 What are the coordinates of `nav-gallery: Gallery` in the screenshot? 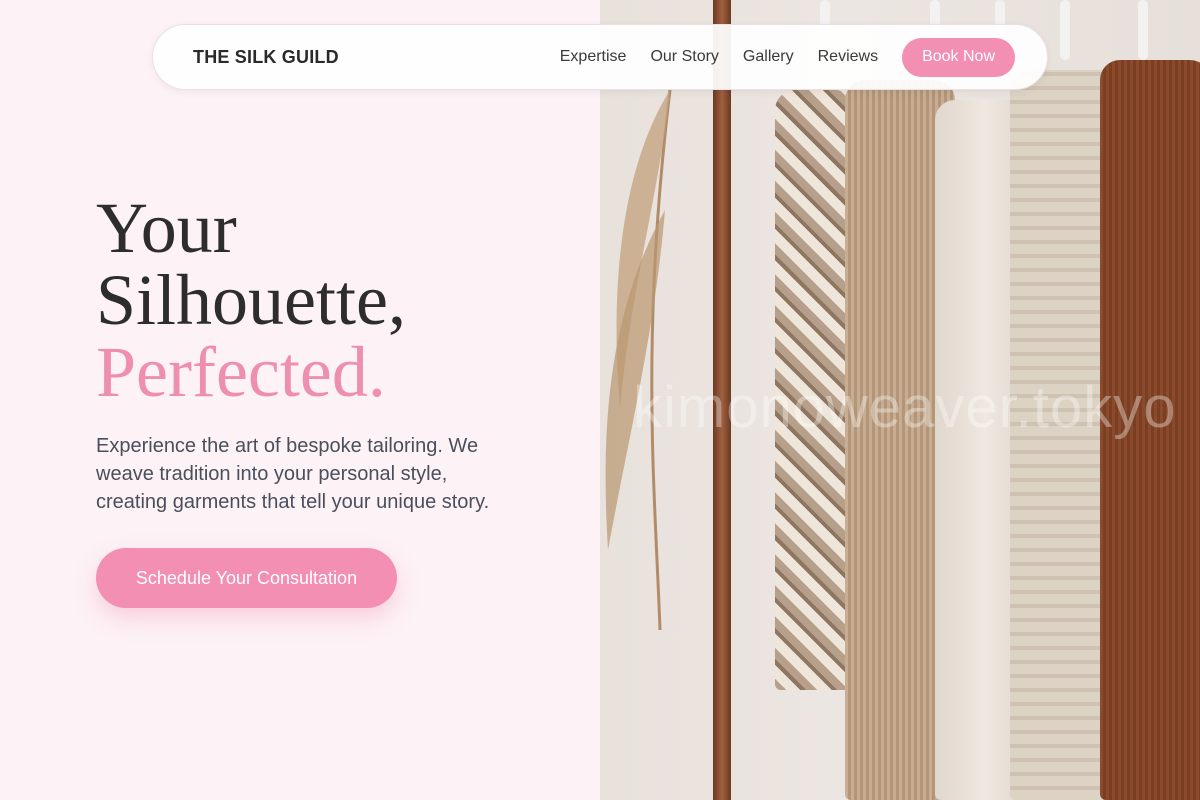 It's located at (768, 57).